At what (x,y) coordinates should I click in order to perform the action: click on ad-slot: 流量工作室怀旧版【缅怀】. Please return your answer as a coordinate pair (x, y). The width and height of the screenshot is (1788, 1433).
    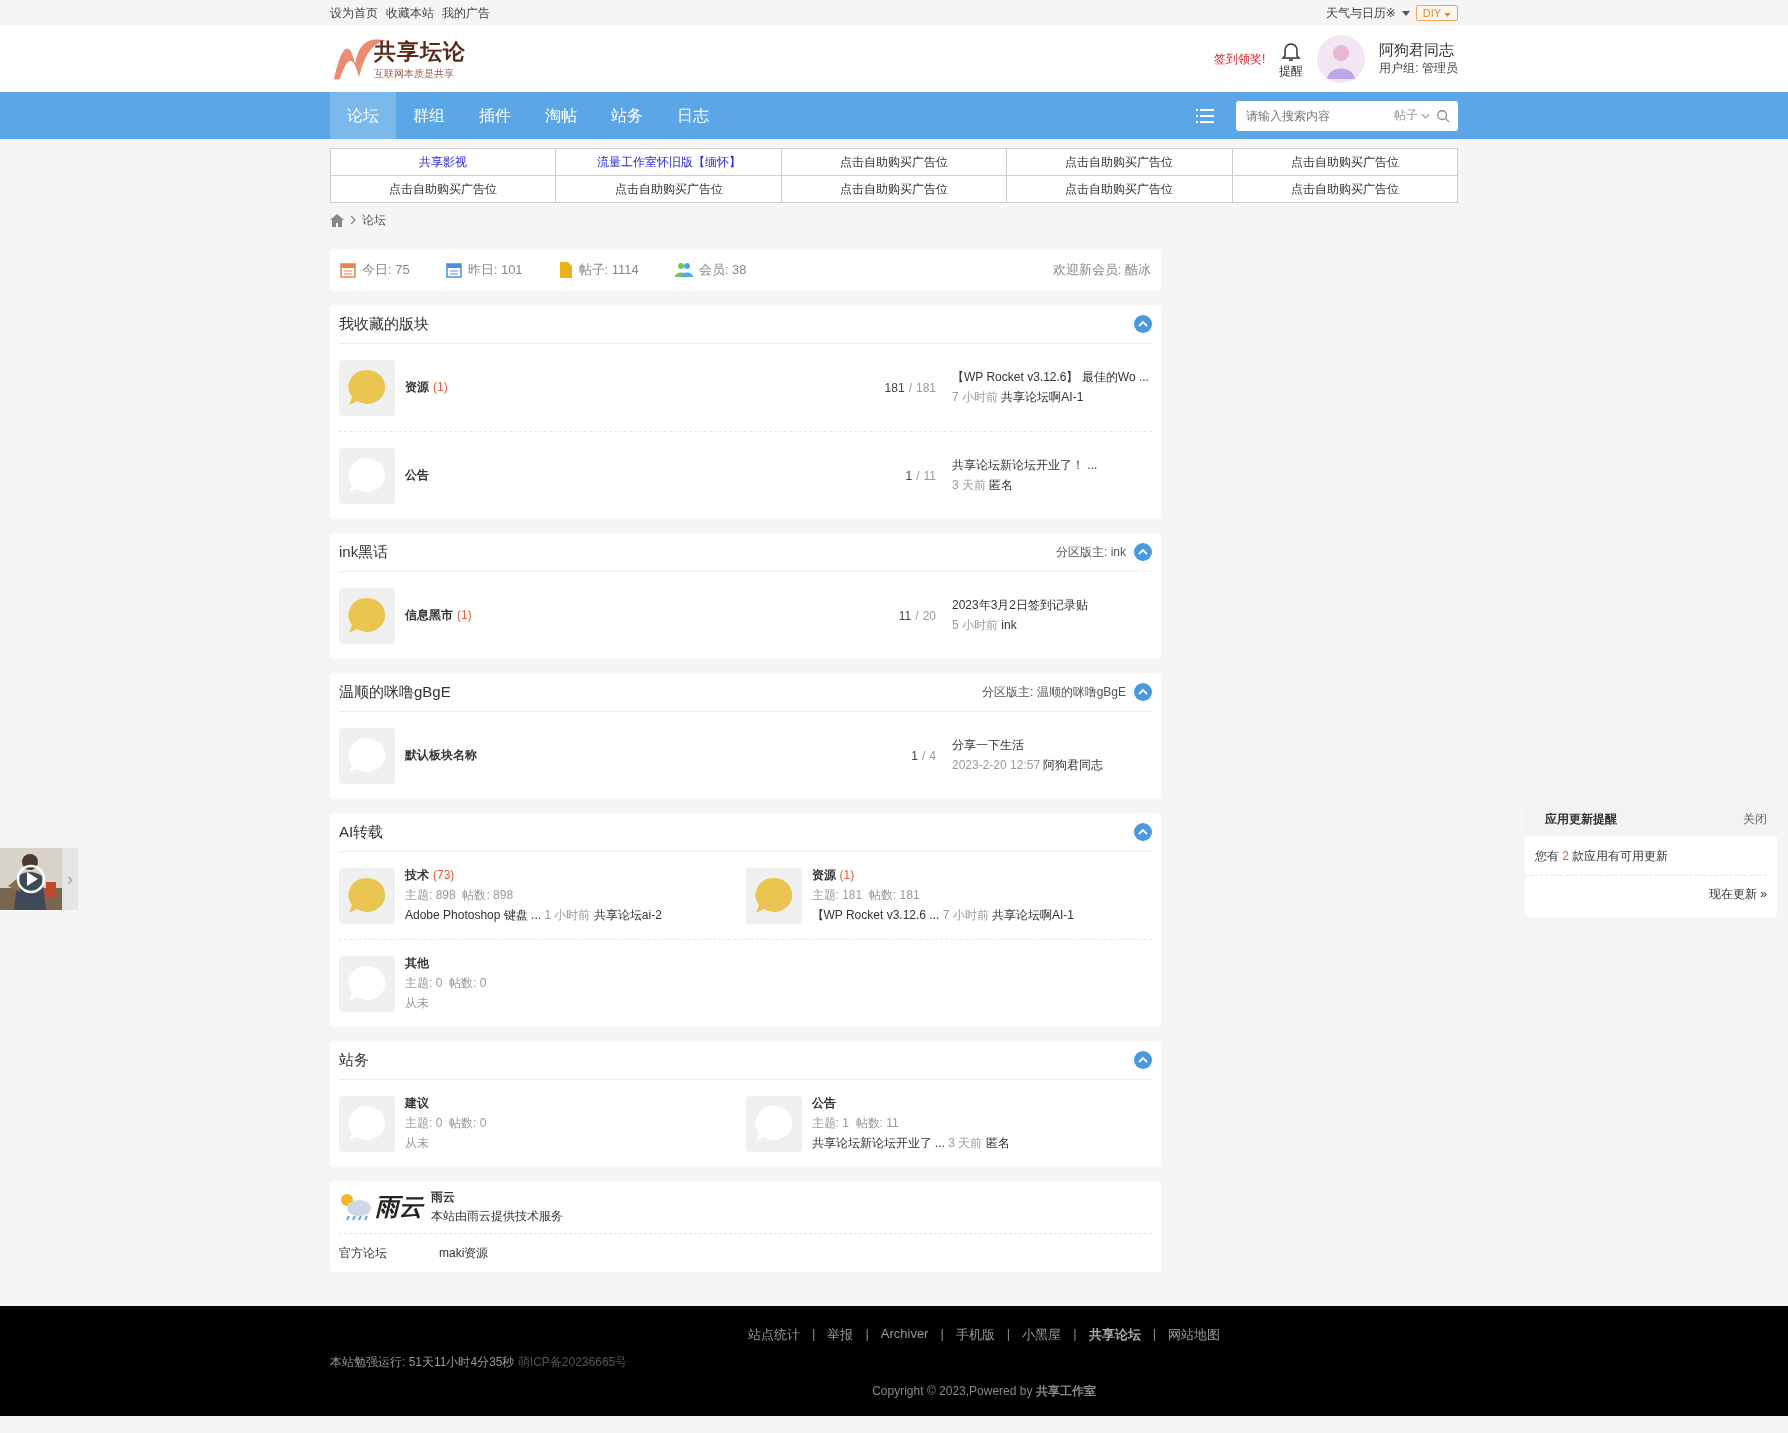
    Looking at the image, I should click on (669, 162).